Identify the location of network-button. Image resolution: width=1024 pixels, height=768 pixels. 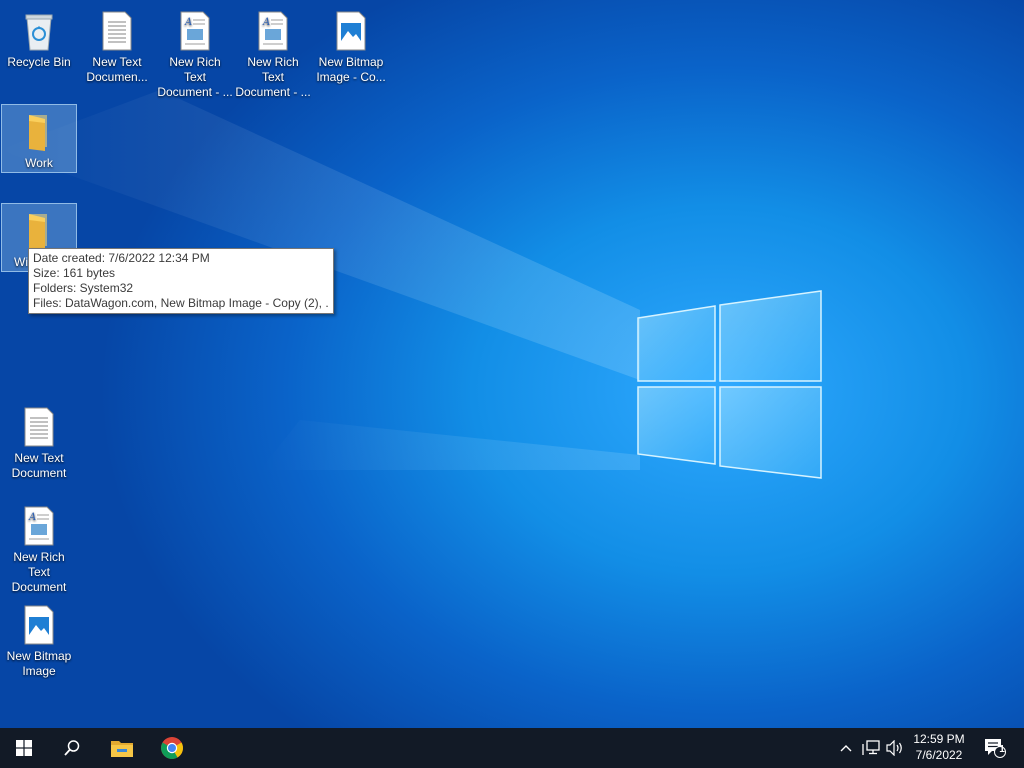
(871, 748).